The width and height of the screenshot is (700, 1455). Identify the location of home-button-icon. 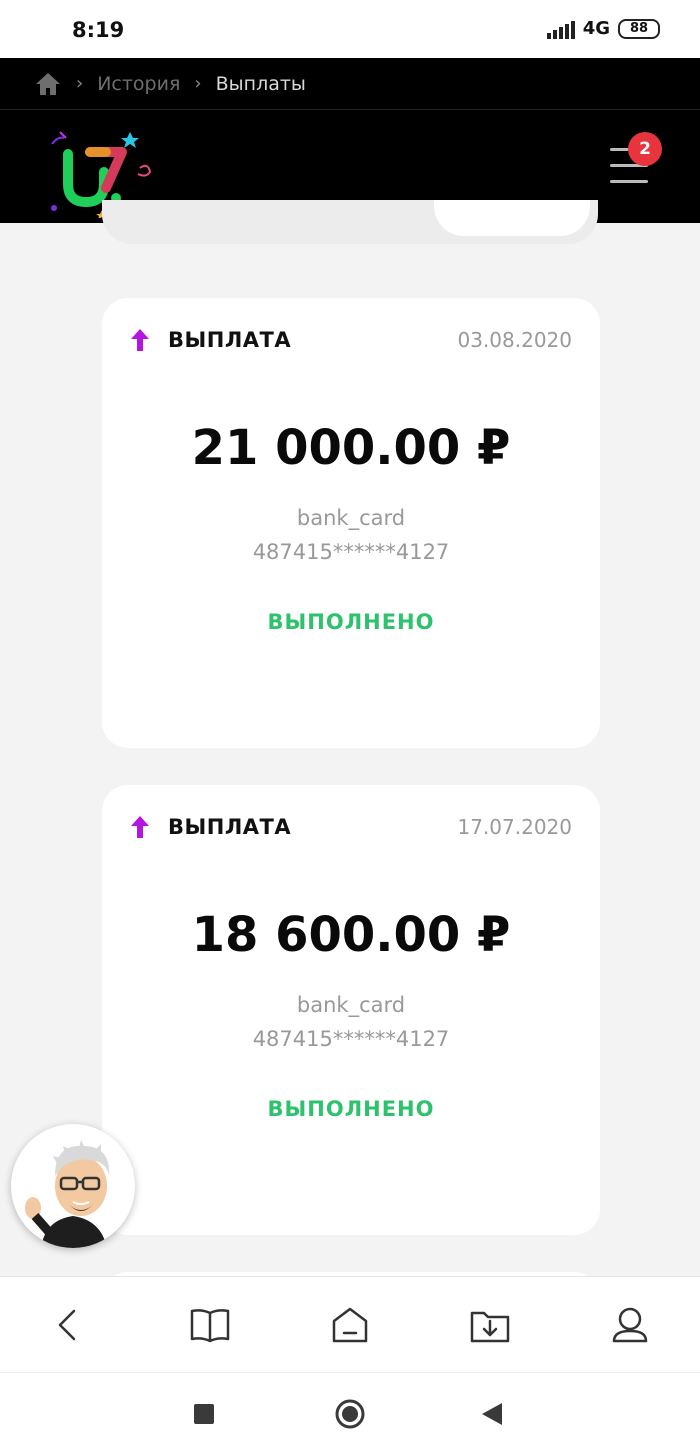
(350, 1414).